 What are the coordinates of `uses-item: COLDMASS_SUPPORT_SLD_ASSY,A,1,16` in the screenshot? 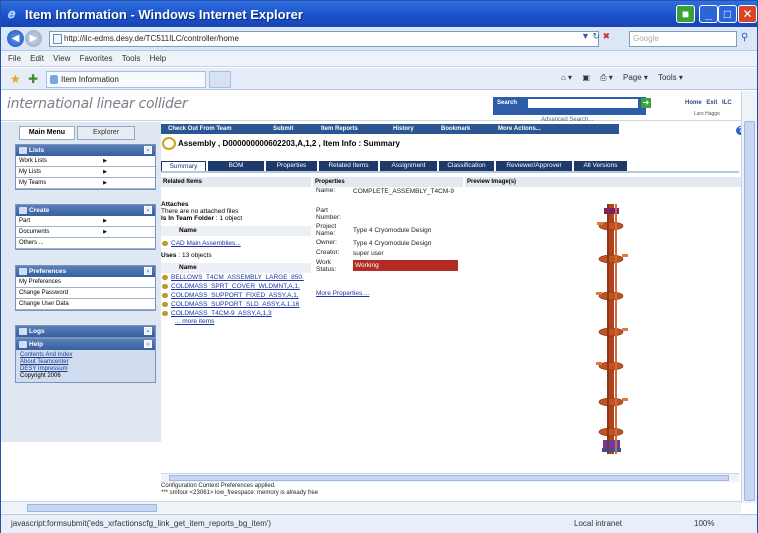 It's located at (236, 304).